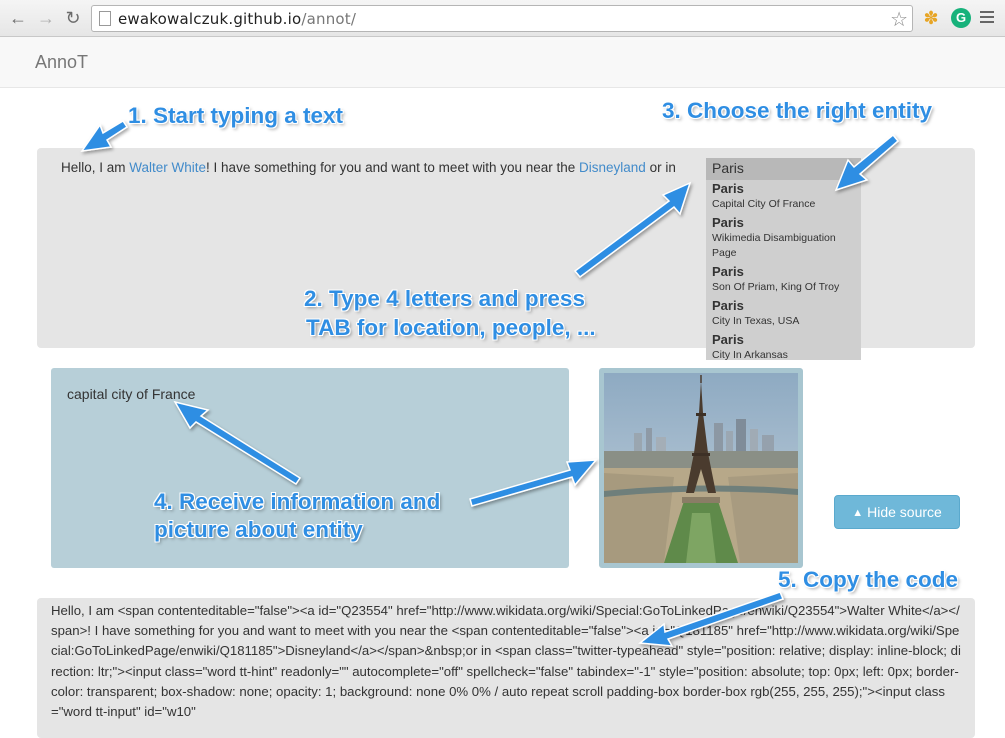  I want to click on entity-description: capital city of France, so click(131, 394).